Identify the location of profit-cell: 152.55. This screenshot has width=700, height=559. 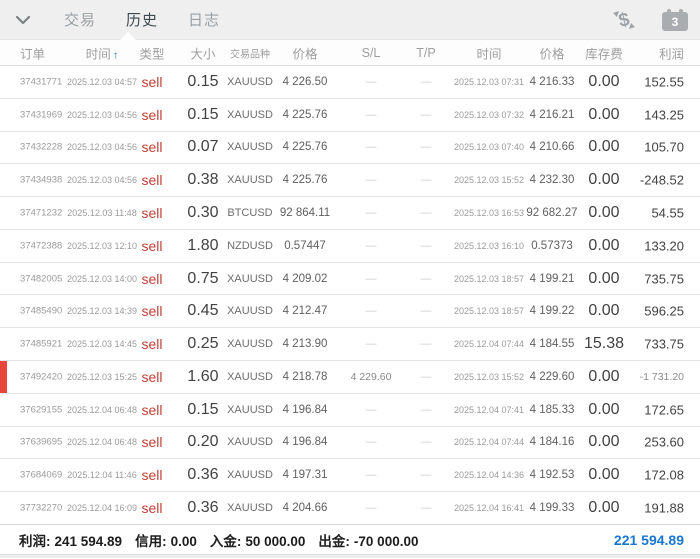
(664, 82).